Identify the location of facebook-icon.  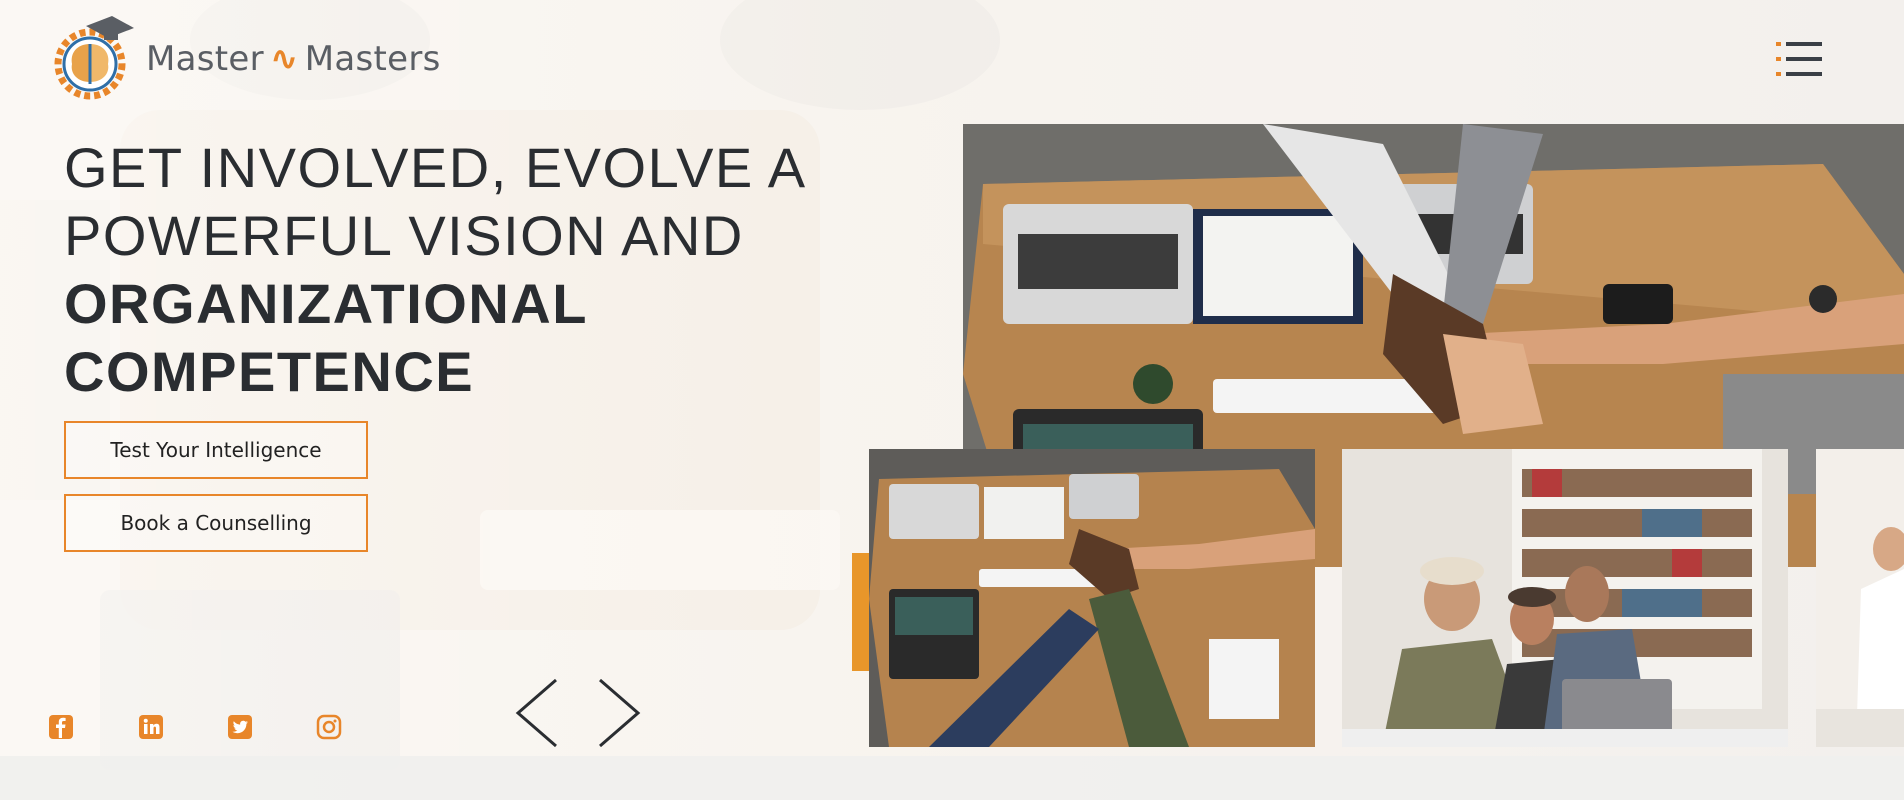
(61, 727).